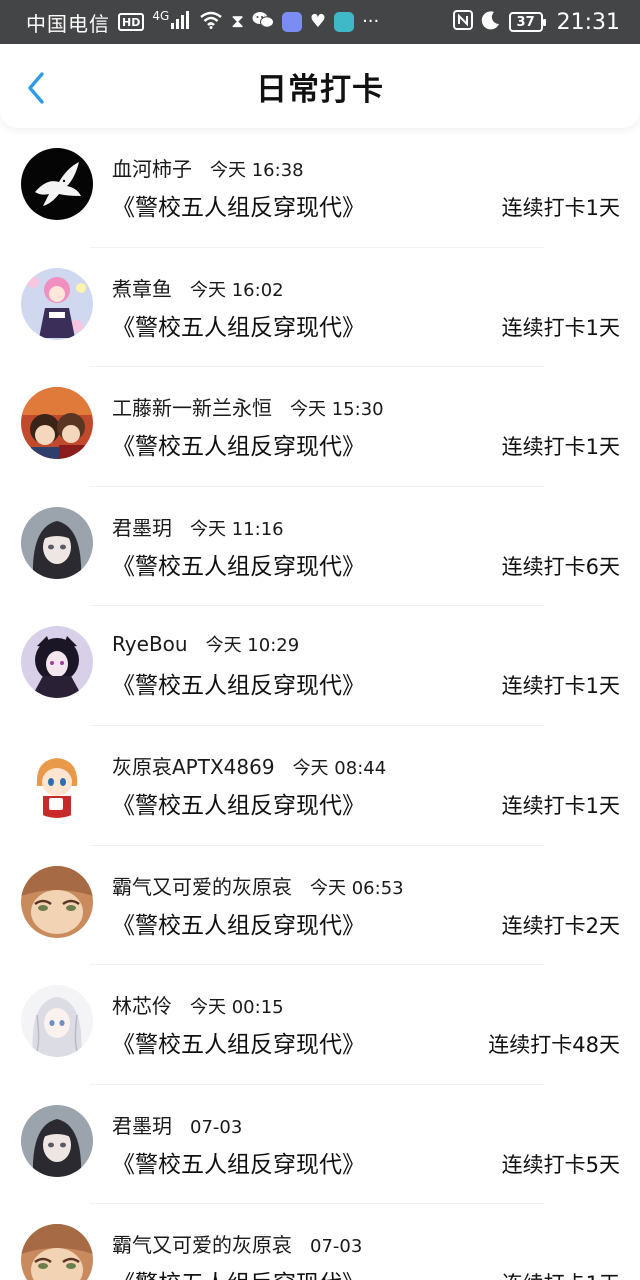 The height and width of the screenshot is (1280, 640). I want to click on checkin-item: 霸气又可爱的灰原哀 今天 06:53 《警校五人组反穿现代》 连续打卡2天, so click(320, 906).